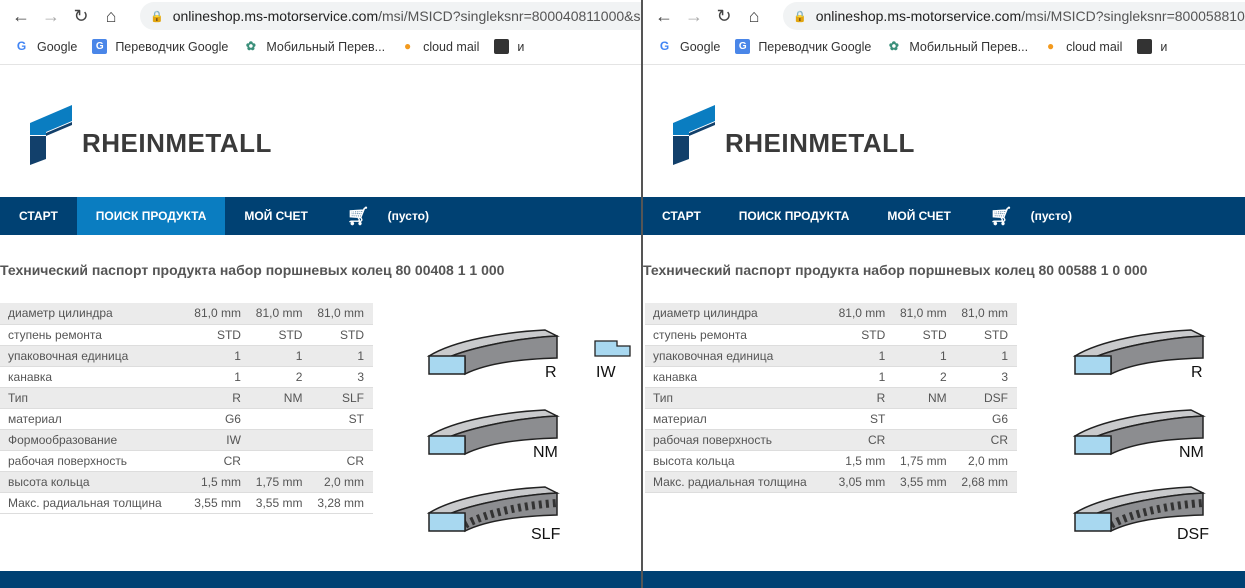 This screenshot has height=588, width=1245. I want to click on spec-value: 2, so click(280, 377).